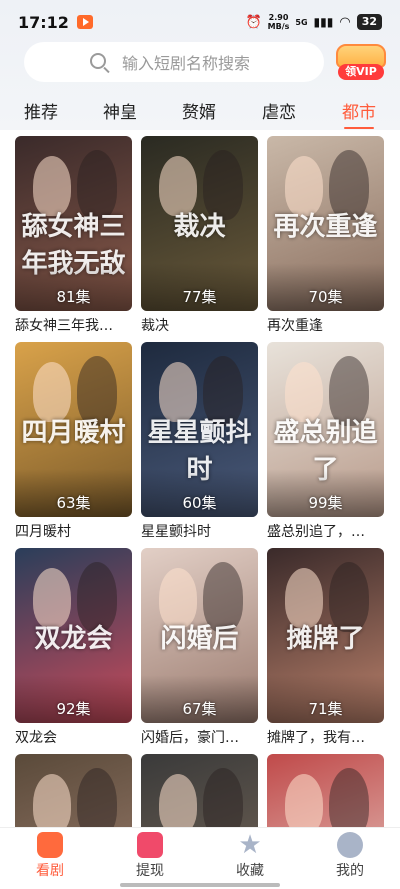  Describe the element at coordinates (199, 709) in the screenshot. I see `episode-count: 67集` at that location.